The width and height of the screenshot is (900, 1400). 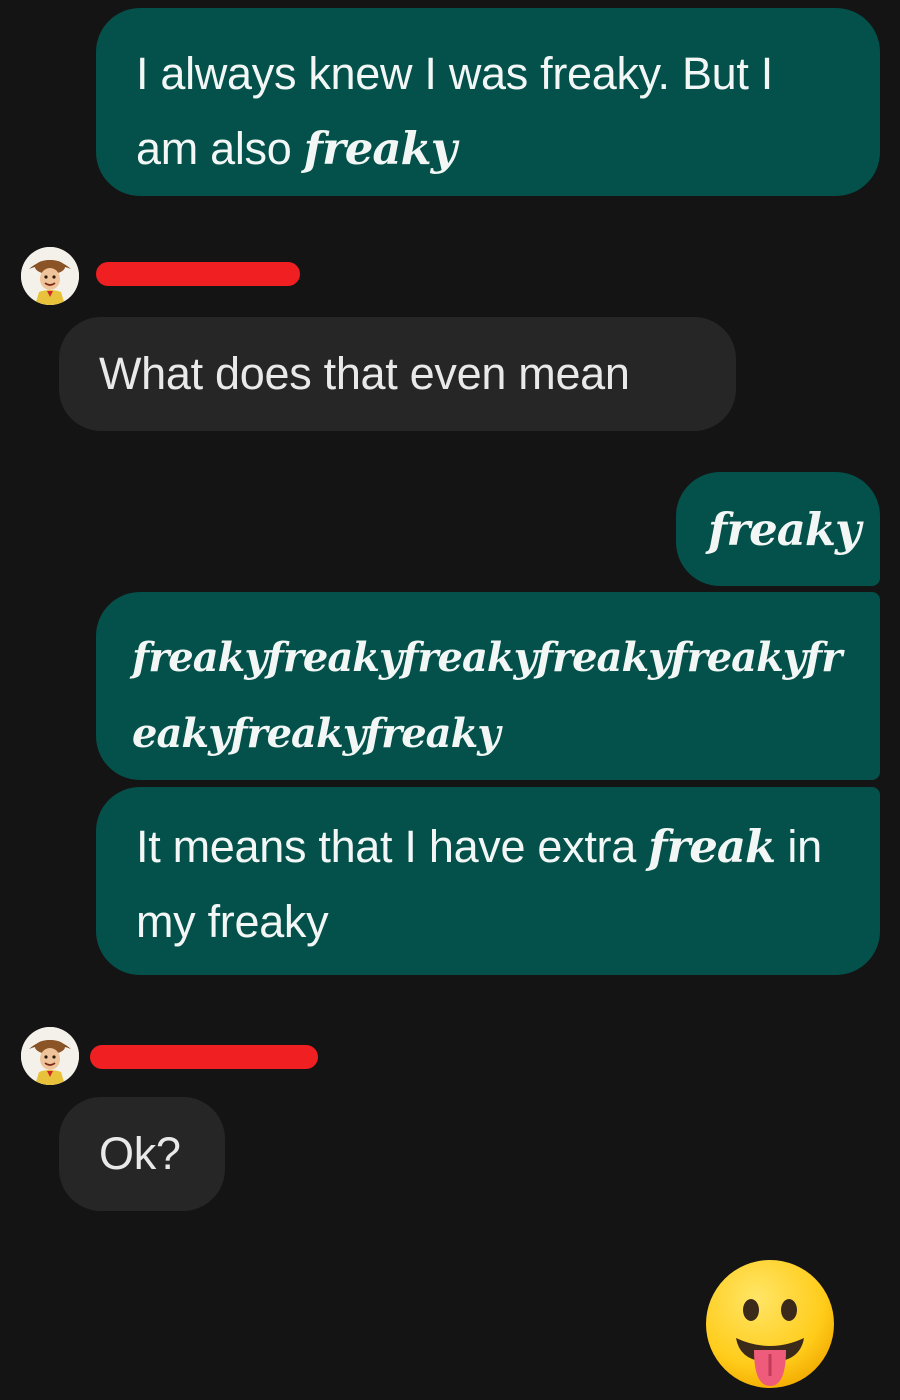 What do you see at coordinates (770, 1324) in the screenshot?
I see `tongue-out-emoji-icon` at bounding box center [770, 1324].